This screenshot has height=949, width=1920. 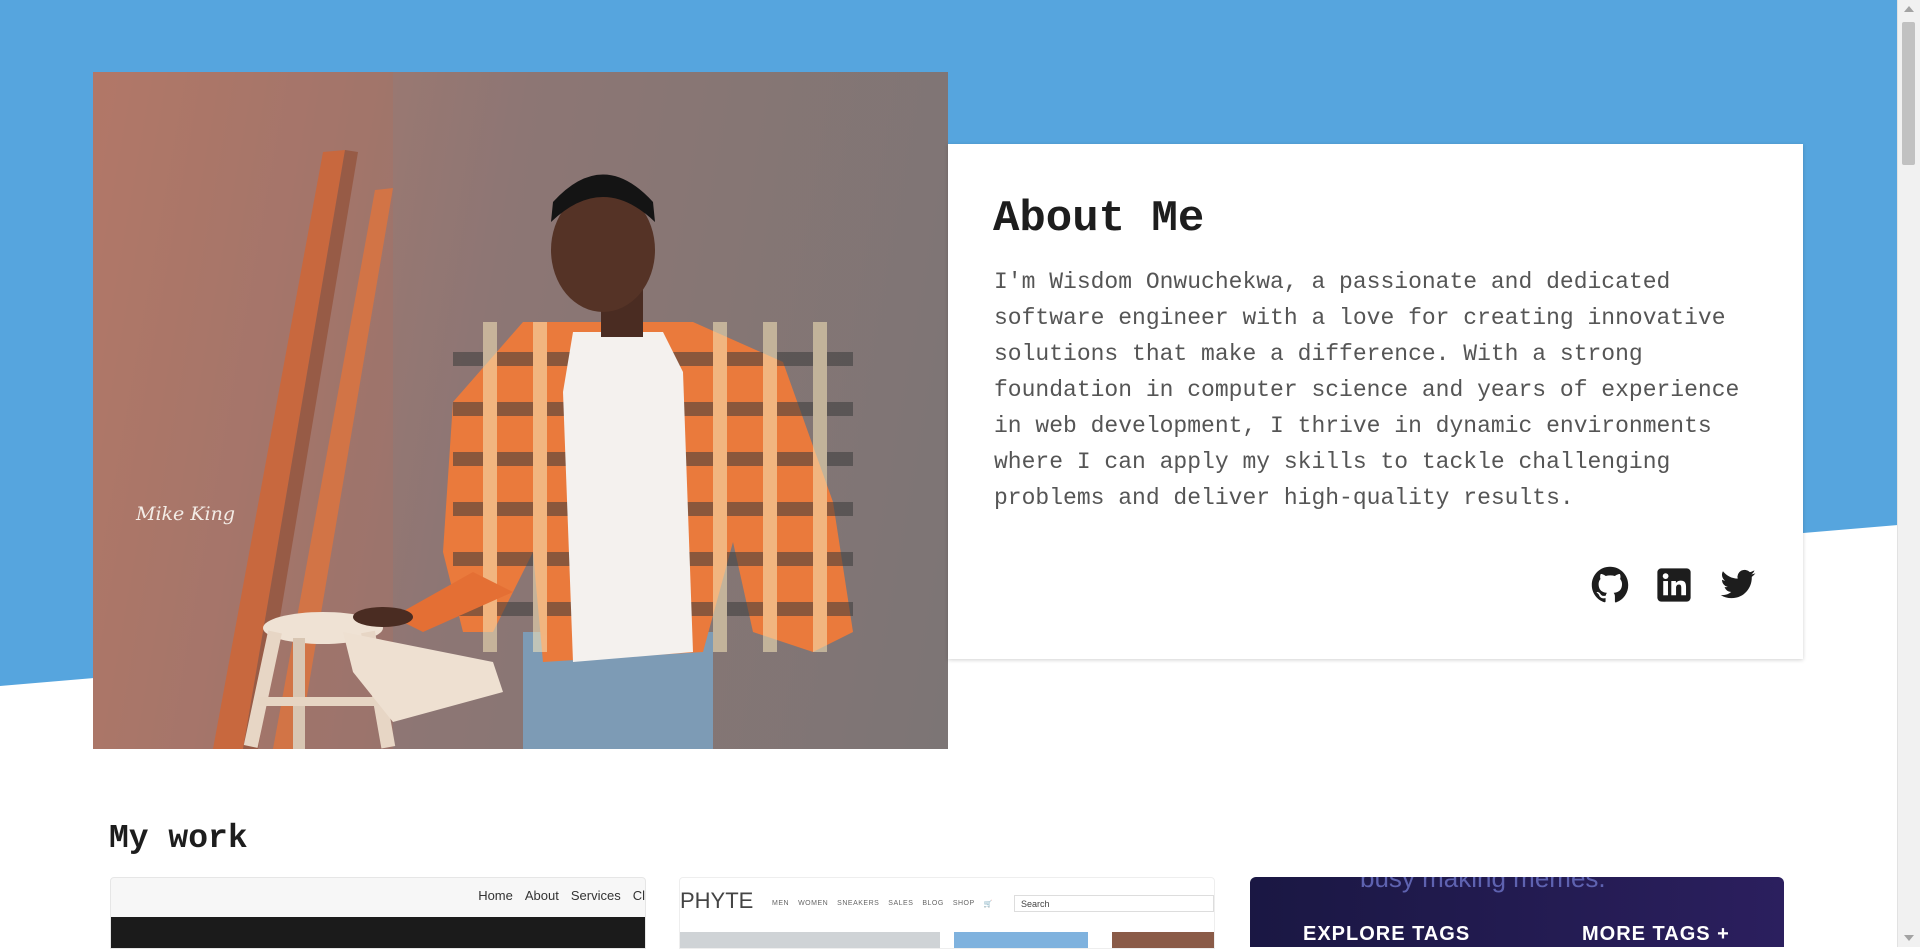 I want to click on linkedin-icon, so click(x=1674, y=585).